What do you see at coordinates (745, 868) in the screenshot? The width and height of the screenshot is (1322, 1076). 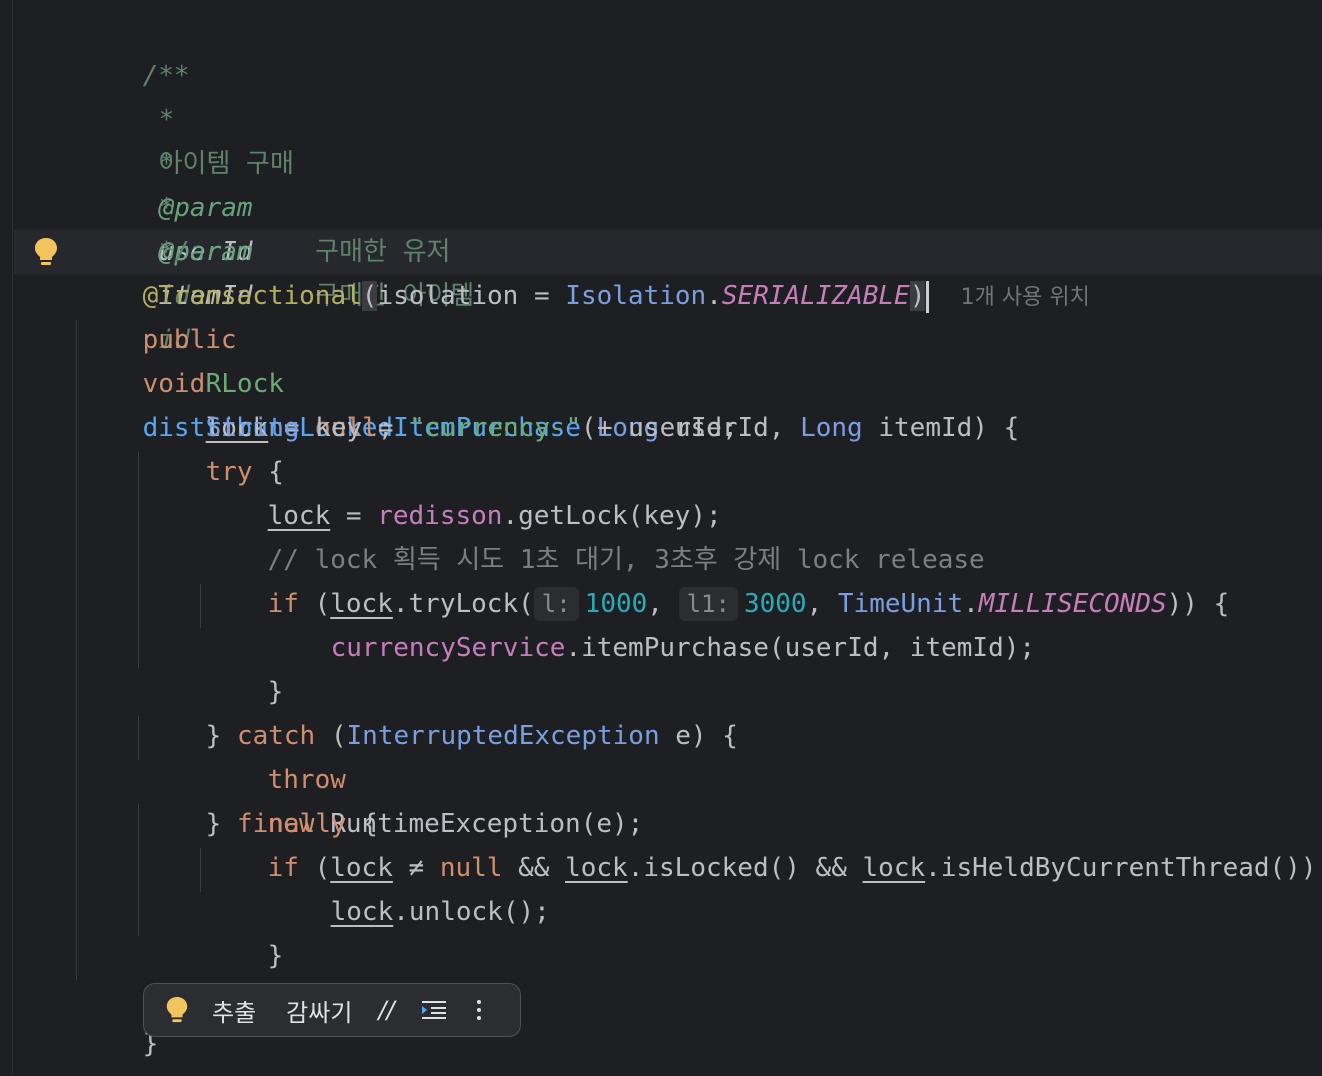 I see `code-text: .isLocked() &&` at bounding box center [745, 868].